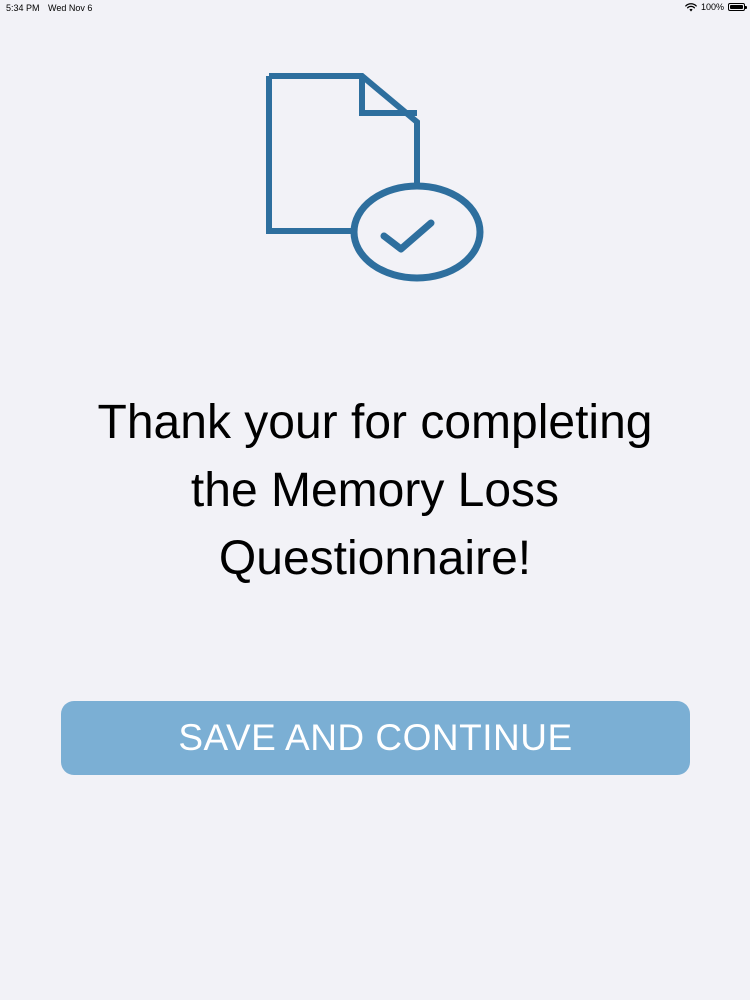  Describe the element at coordinates (737, 7) in the screenshot. I see `battery-icon` at that location.